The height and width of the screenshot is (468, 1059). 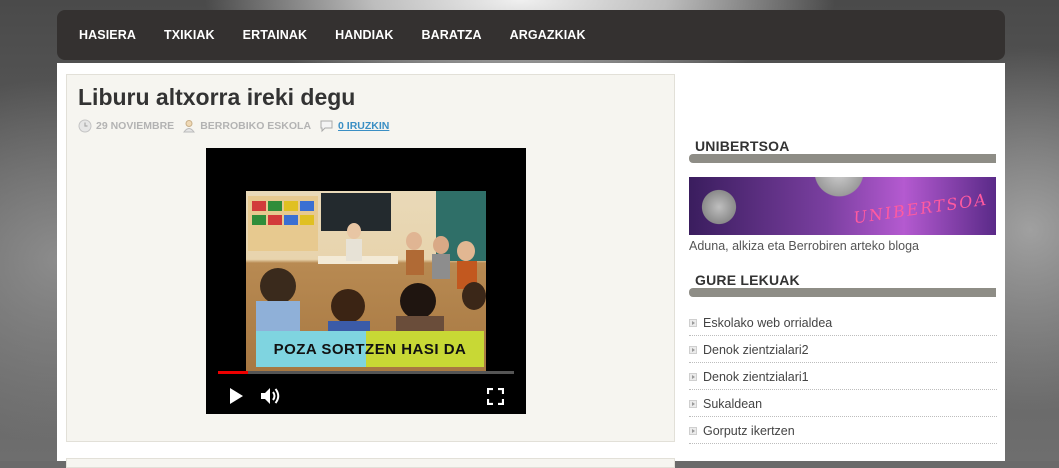 I want to click on widget-title-gure-lekuak: GURE LEKUAK, so click(x=747, y=280).